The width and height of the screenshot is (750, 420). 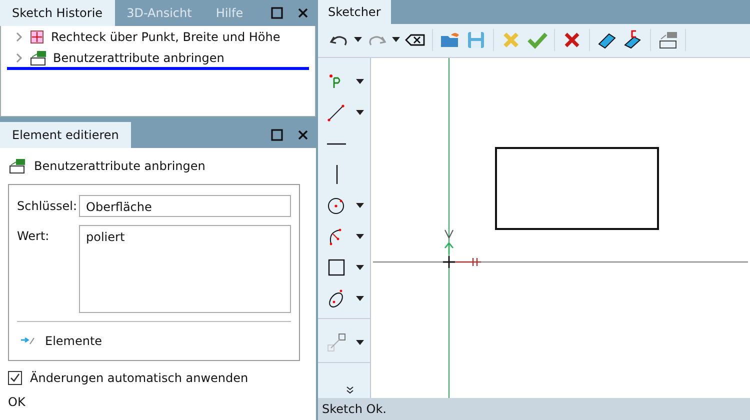 I want to click on more-icon, so click(x=350, y=390).